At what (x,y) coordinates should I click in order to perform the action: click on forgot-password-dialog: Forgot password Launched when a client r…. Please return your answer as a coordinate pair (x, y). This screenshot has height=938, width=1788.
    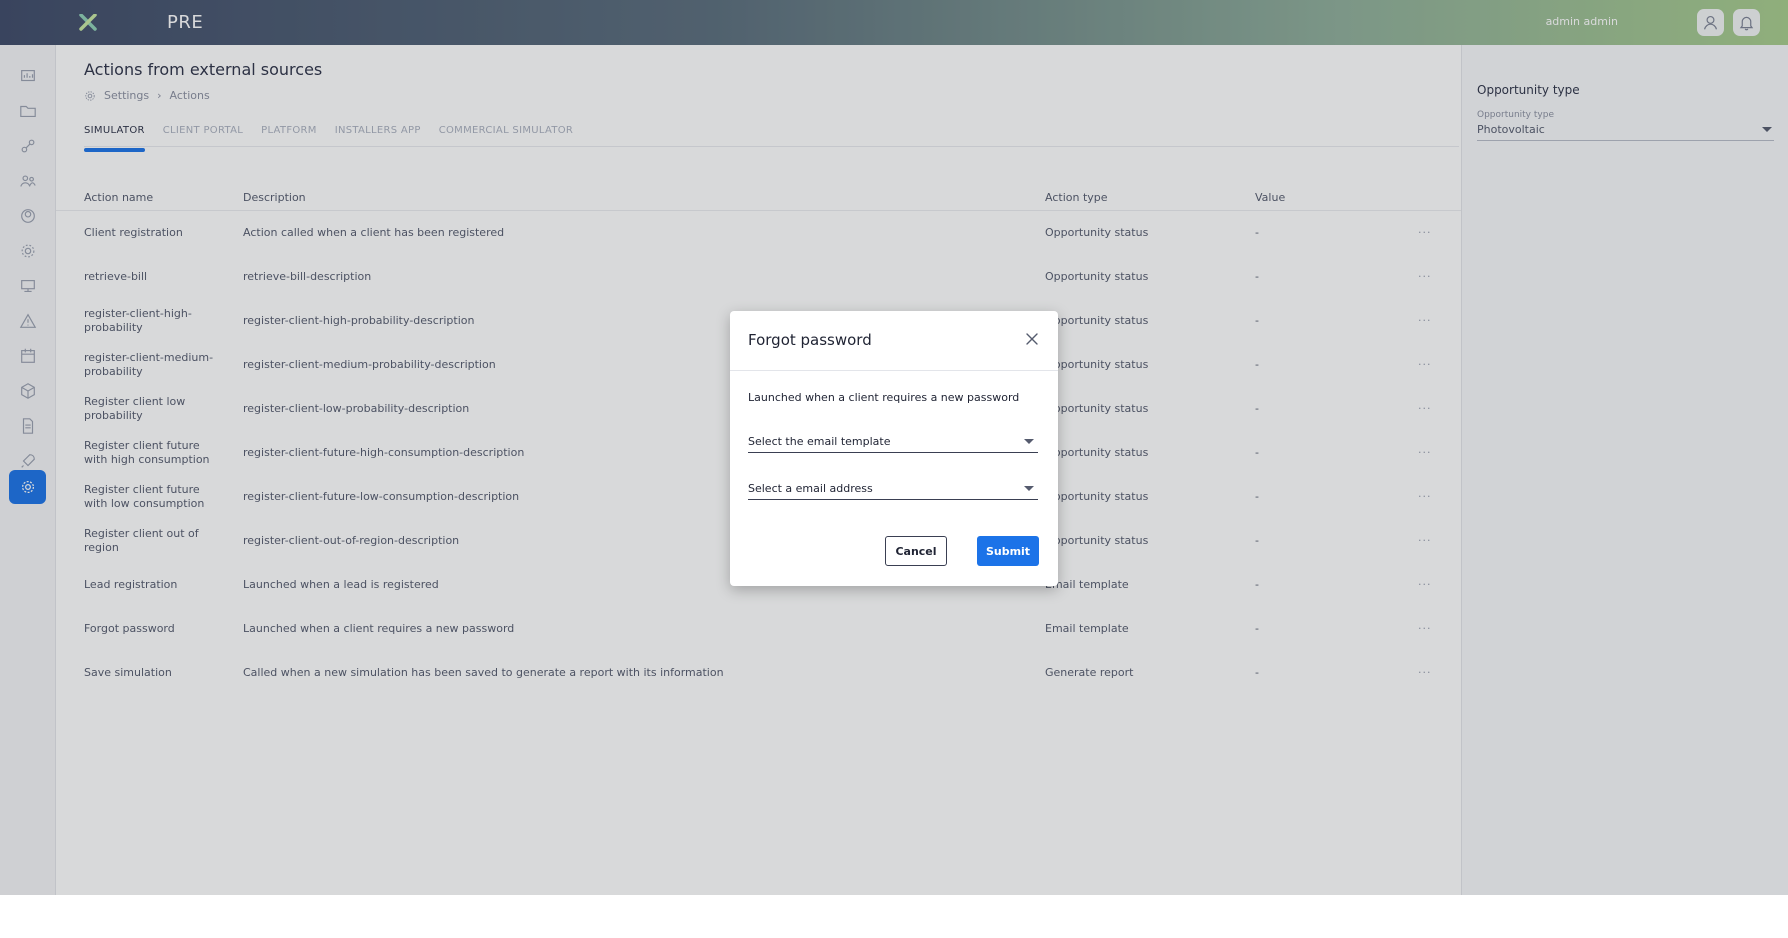
    Looking at the image, I should click on (894, 448).